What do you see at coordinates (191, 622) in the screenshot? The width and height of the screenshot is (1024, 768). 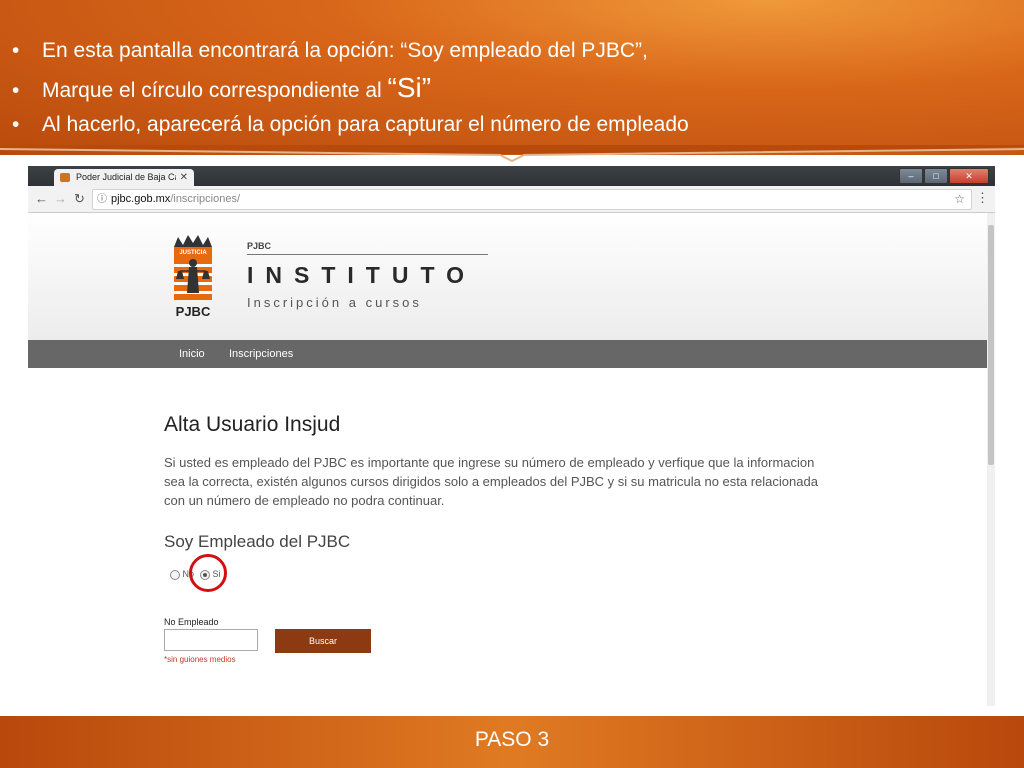 I see `employee-number-label: No Empleado` at bounding box center [191, 622].